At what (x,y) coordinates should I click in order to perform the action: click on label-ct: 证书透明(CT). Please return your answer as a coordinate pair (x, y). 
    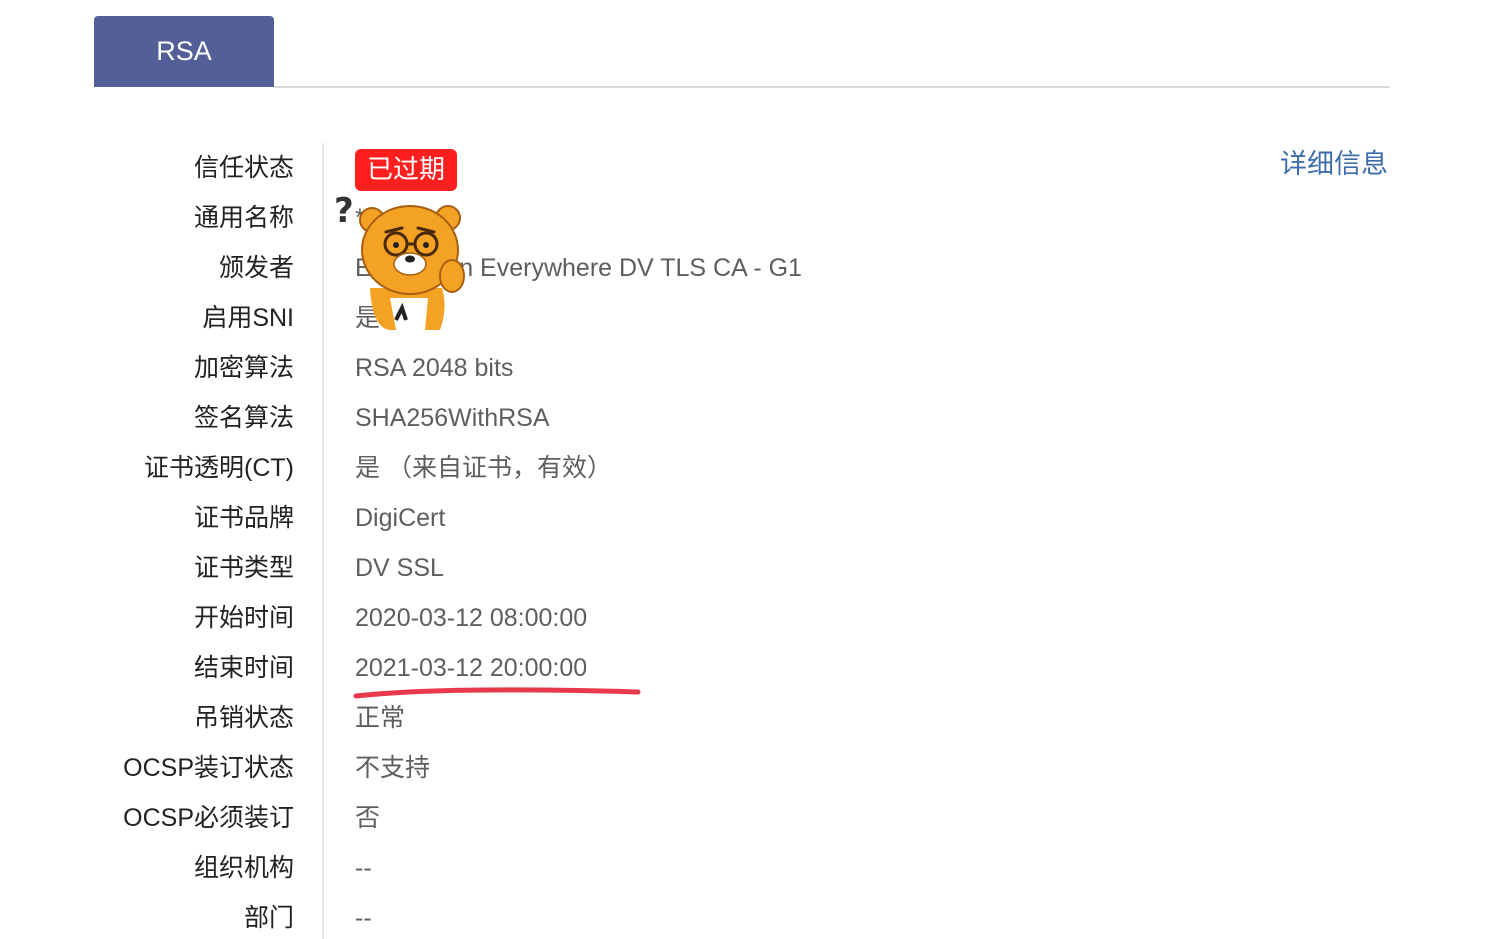
    Looking at the image, I should click on (219, 468).